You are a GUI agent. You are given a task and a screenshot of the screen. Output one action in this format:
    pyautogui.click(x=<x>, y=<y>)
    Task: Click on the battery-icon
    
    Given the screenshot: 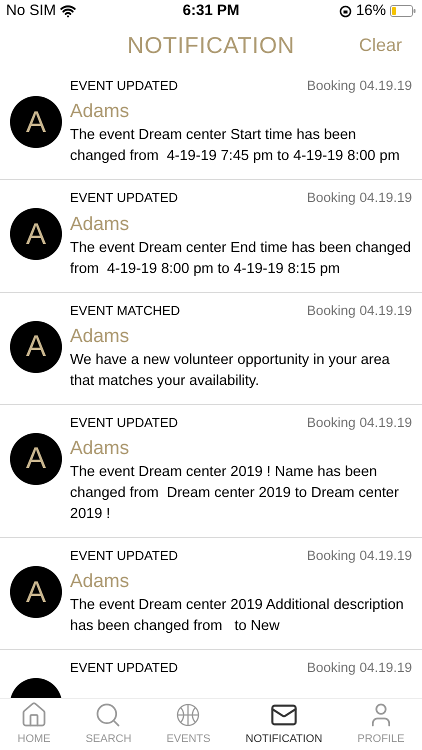 What is the action you would take?
    pyautogui.click(x=403, y=11)
    